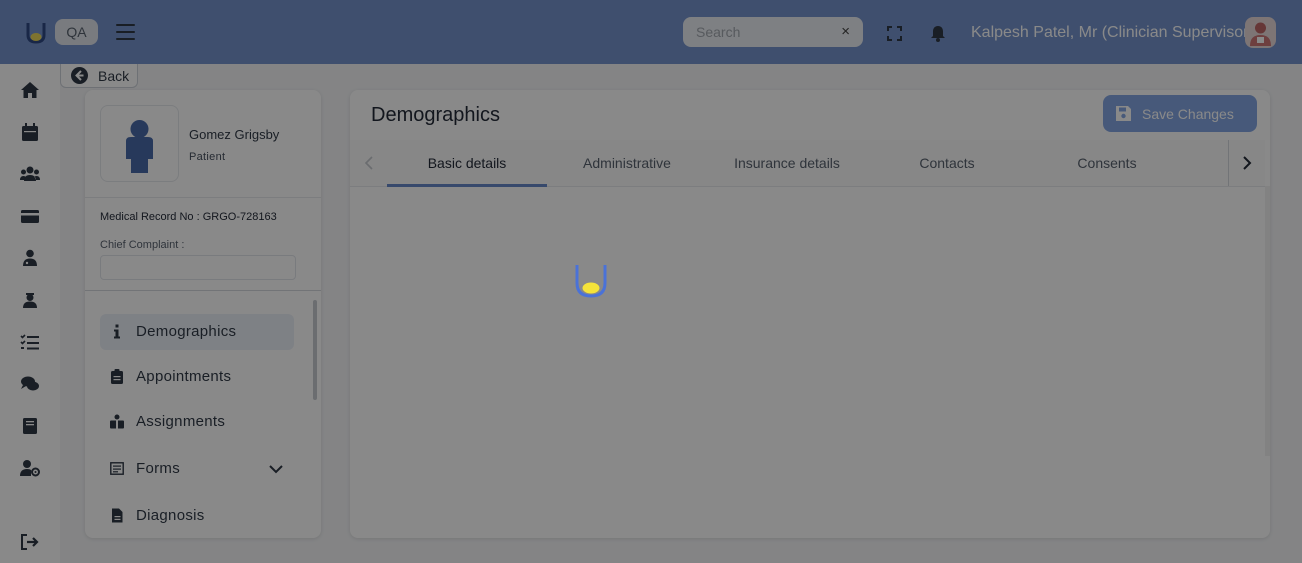 This screenshot has width=1302, height=563. I want to click on loading-spinner-icon, so click(591, 281).